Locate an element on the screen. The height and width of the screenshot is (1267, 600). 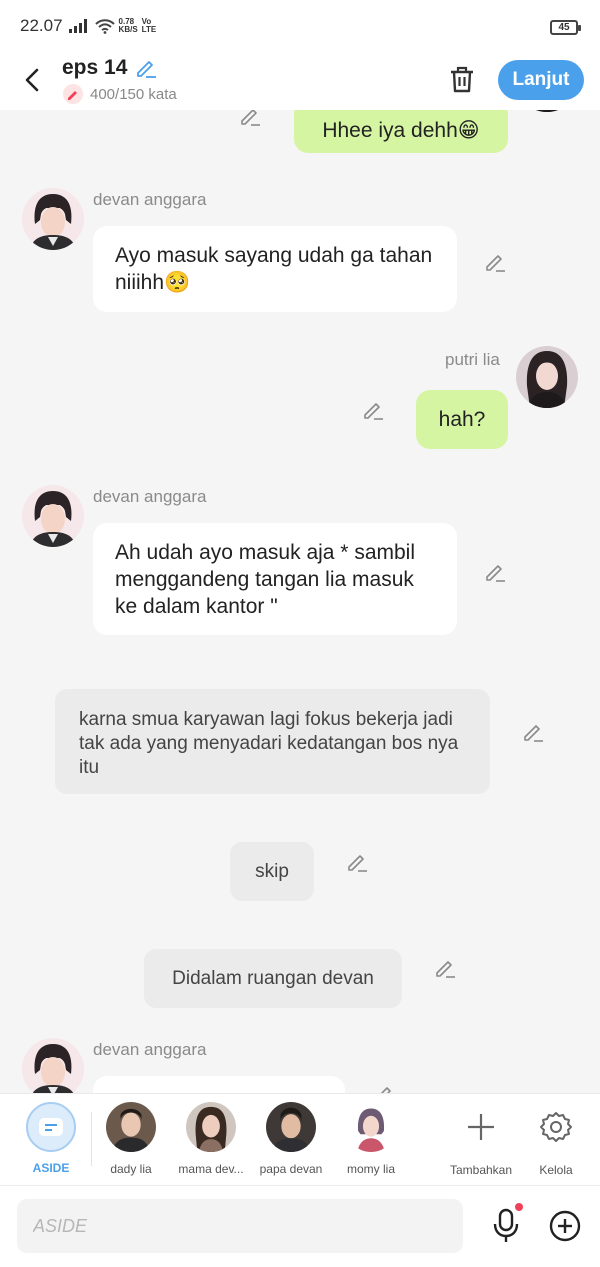
volte-indicator: Vo LTE is located at coordinates (149, 25).